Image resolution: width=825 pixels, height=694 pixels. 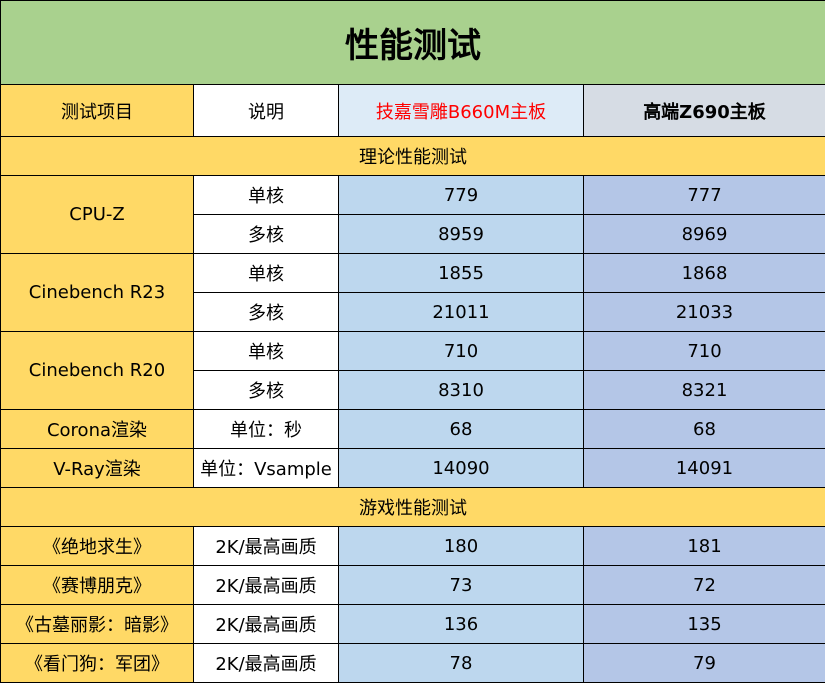 I want to click on fps-board-b: 79, so click(x=704, y=663).